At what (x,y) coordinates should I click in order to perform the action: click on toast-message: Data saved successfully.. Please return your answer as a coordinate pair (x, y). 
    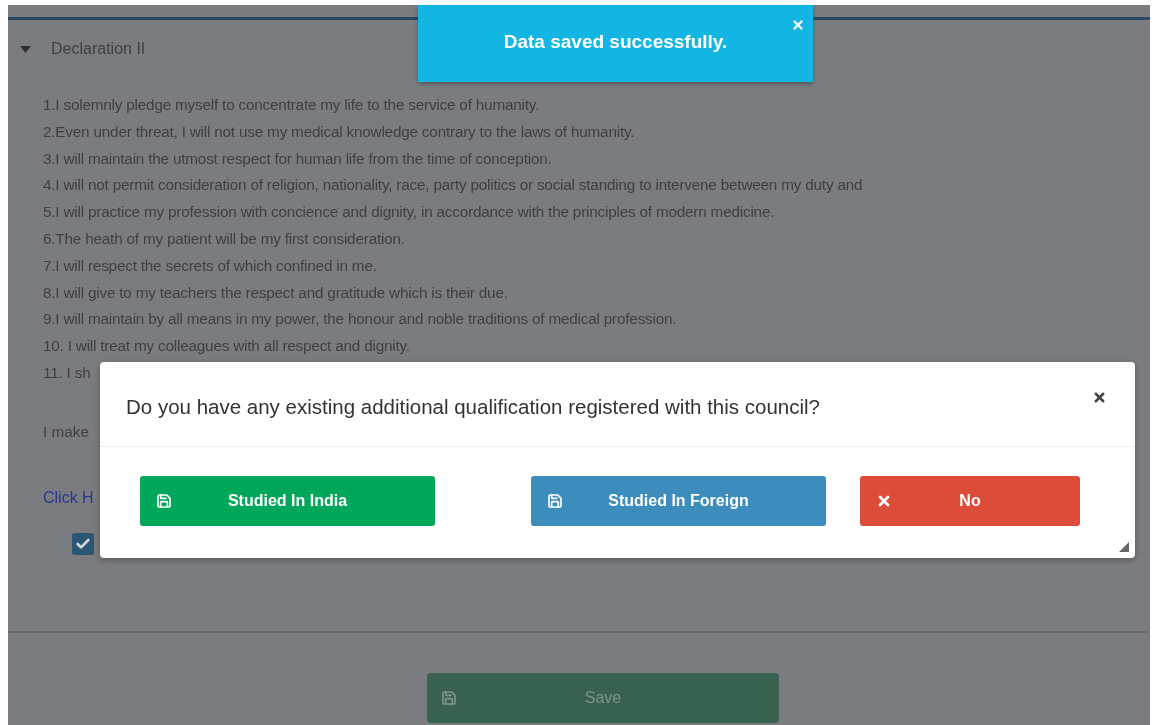
    Looking at the image, I should click on (615, 42).